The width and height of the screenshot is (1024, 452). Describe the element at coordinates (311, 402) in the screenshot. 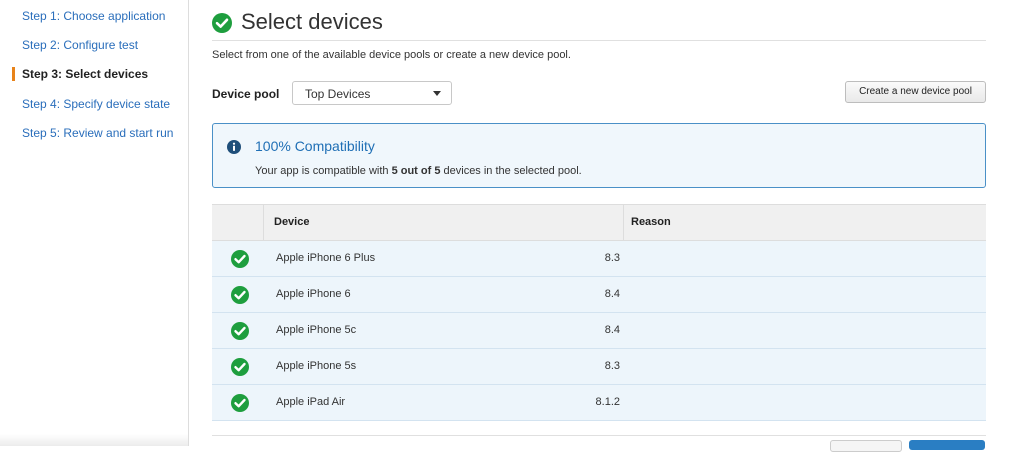

I see `device-name: Apple iPad Air` at that location.